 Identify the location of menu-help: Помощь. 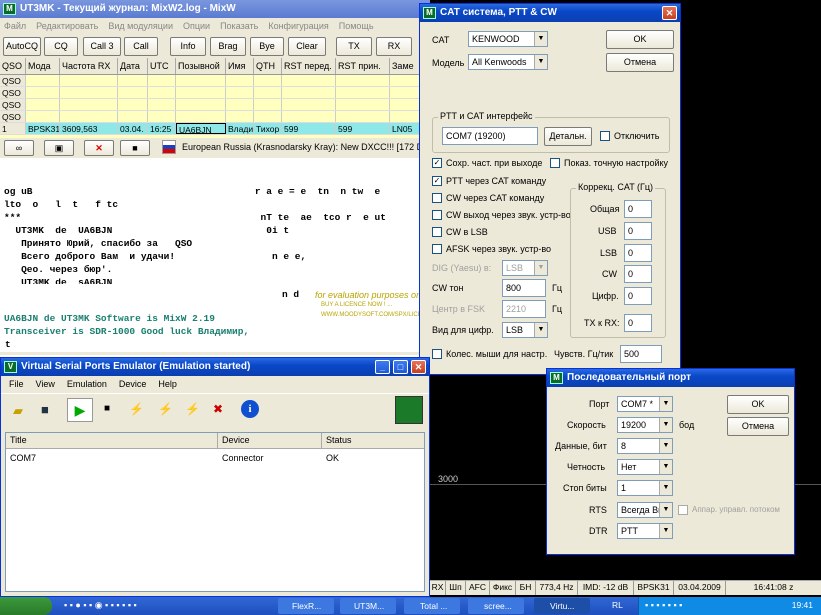
(356, 26).